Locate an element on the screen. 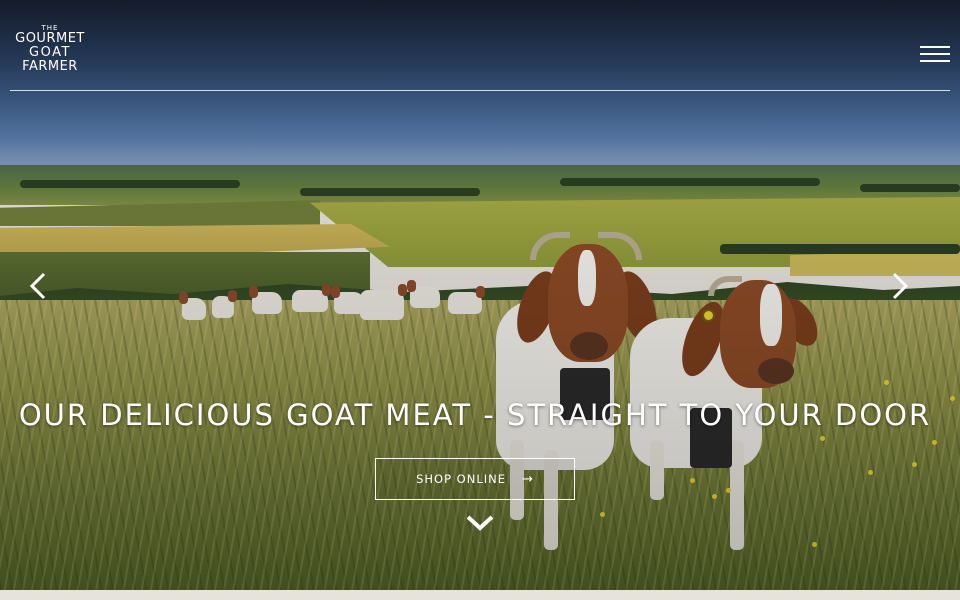 The height and width of the screenshot is (600, 960). hamburger-menu-icon is located at coordinates (935, 54).